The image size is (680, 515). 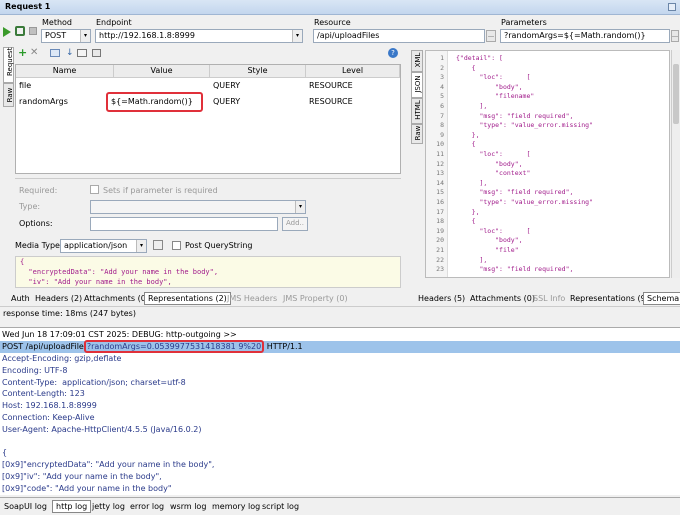 What do you see at coordinates (442, 125) in the screenshot?
I see `line-number: 8` at bounding box center [442, 125].